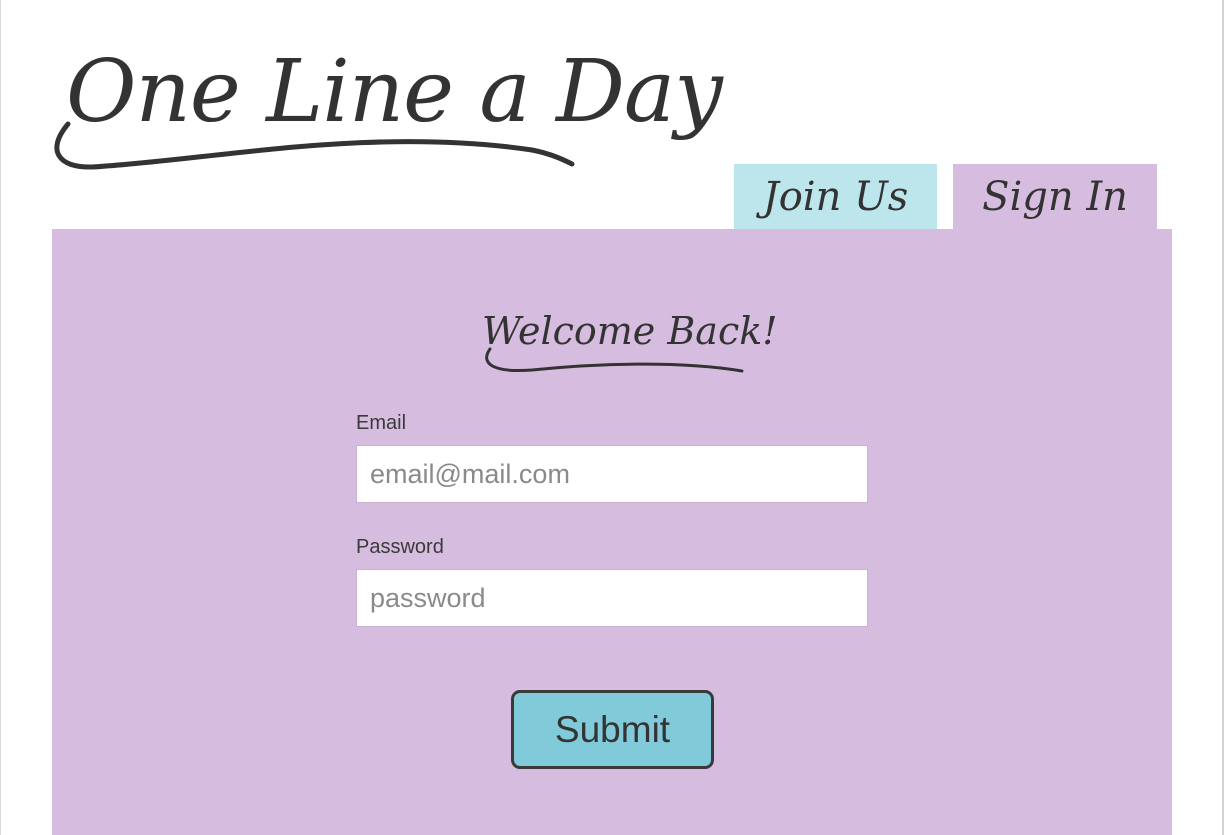 The image size is (1226, 835). I want to click on logo-swoosh, so click(314, 145).